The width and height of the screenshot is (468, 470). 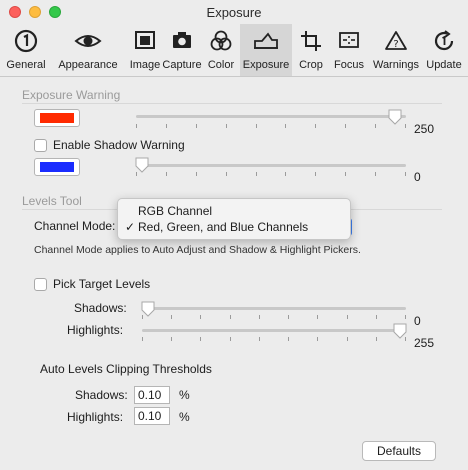 I want to click on auto-highlights-label: Highlights:, so click(x=95, y=417).